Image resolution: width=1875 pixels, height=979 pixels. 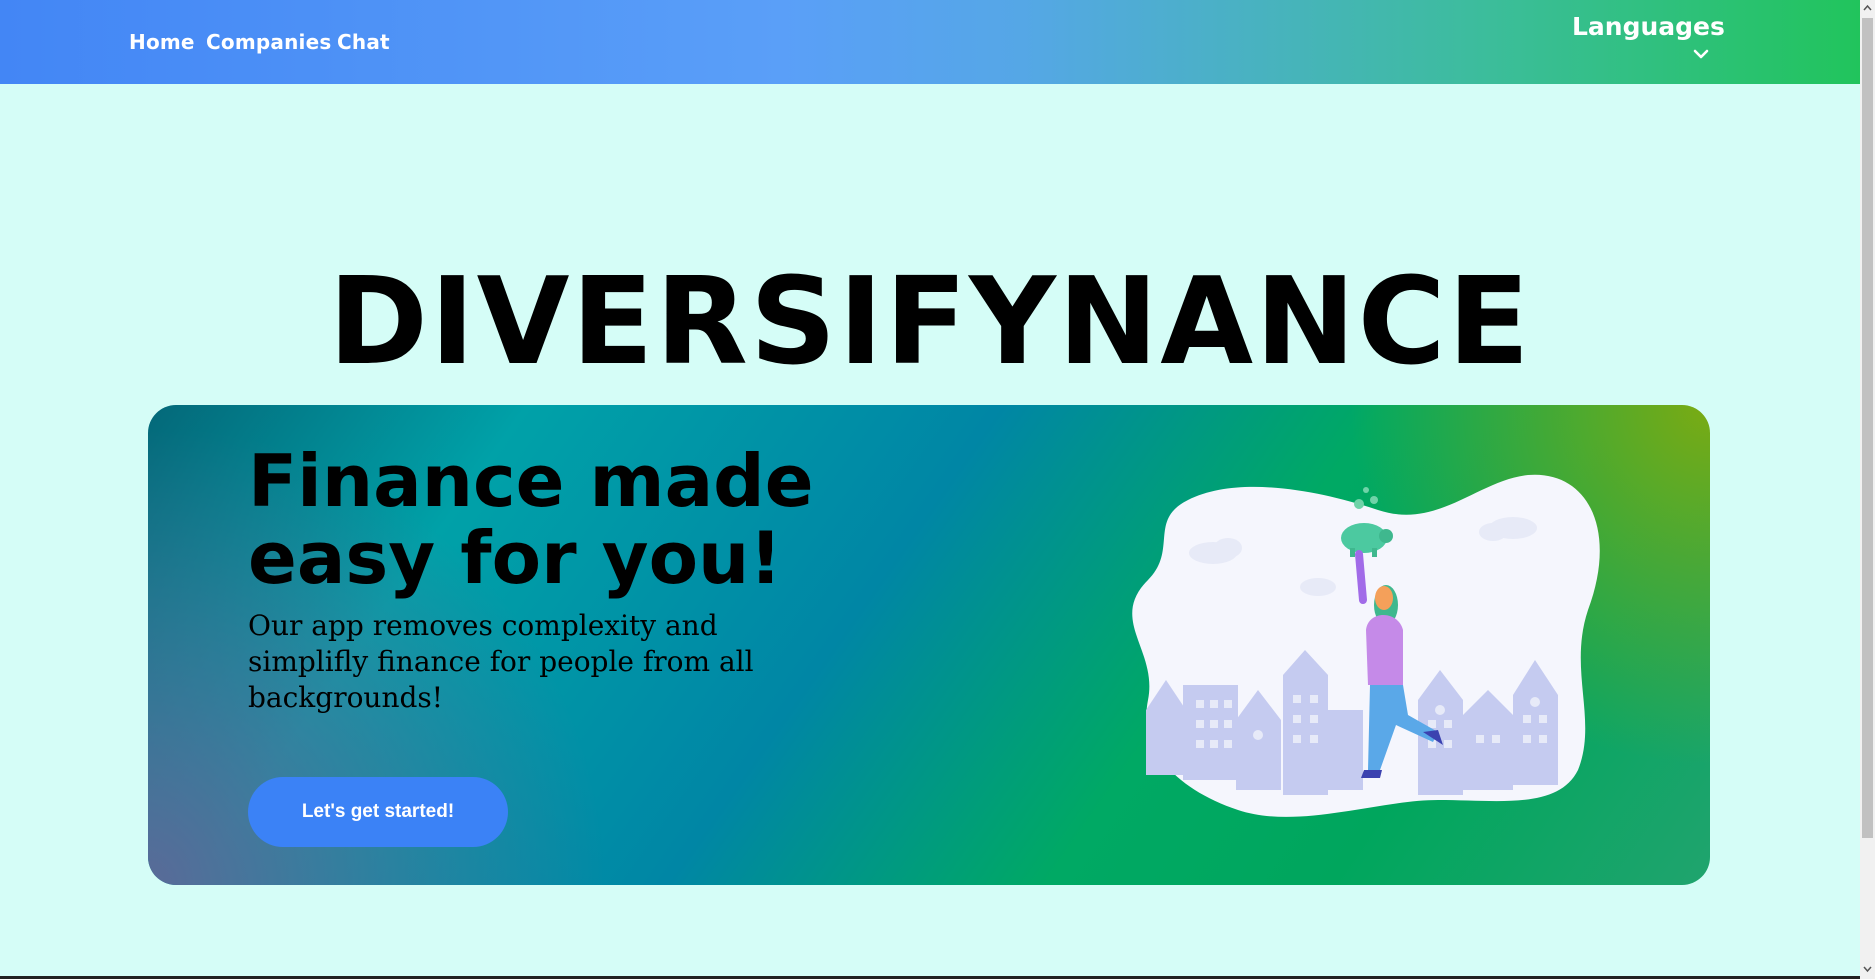 I want to click on hero-heading-line-2: easy for you!, so click(x=515, y=558).